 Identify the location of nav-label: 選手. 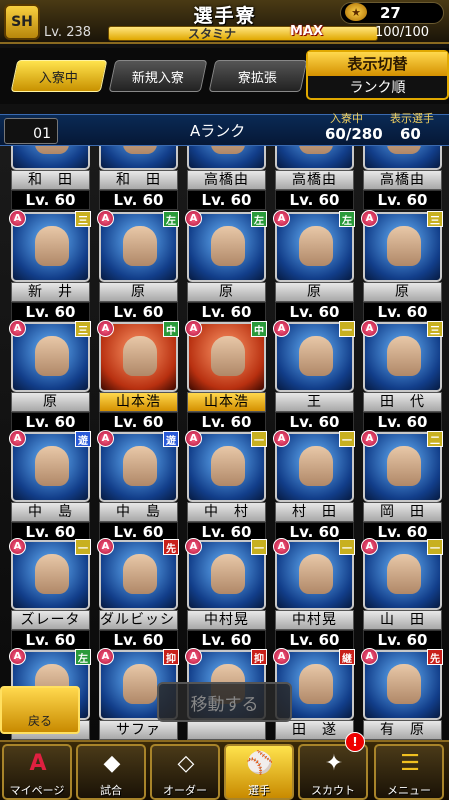
(259, 790).